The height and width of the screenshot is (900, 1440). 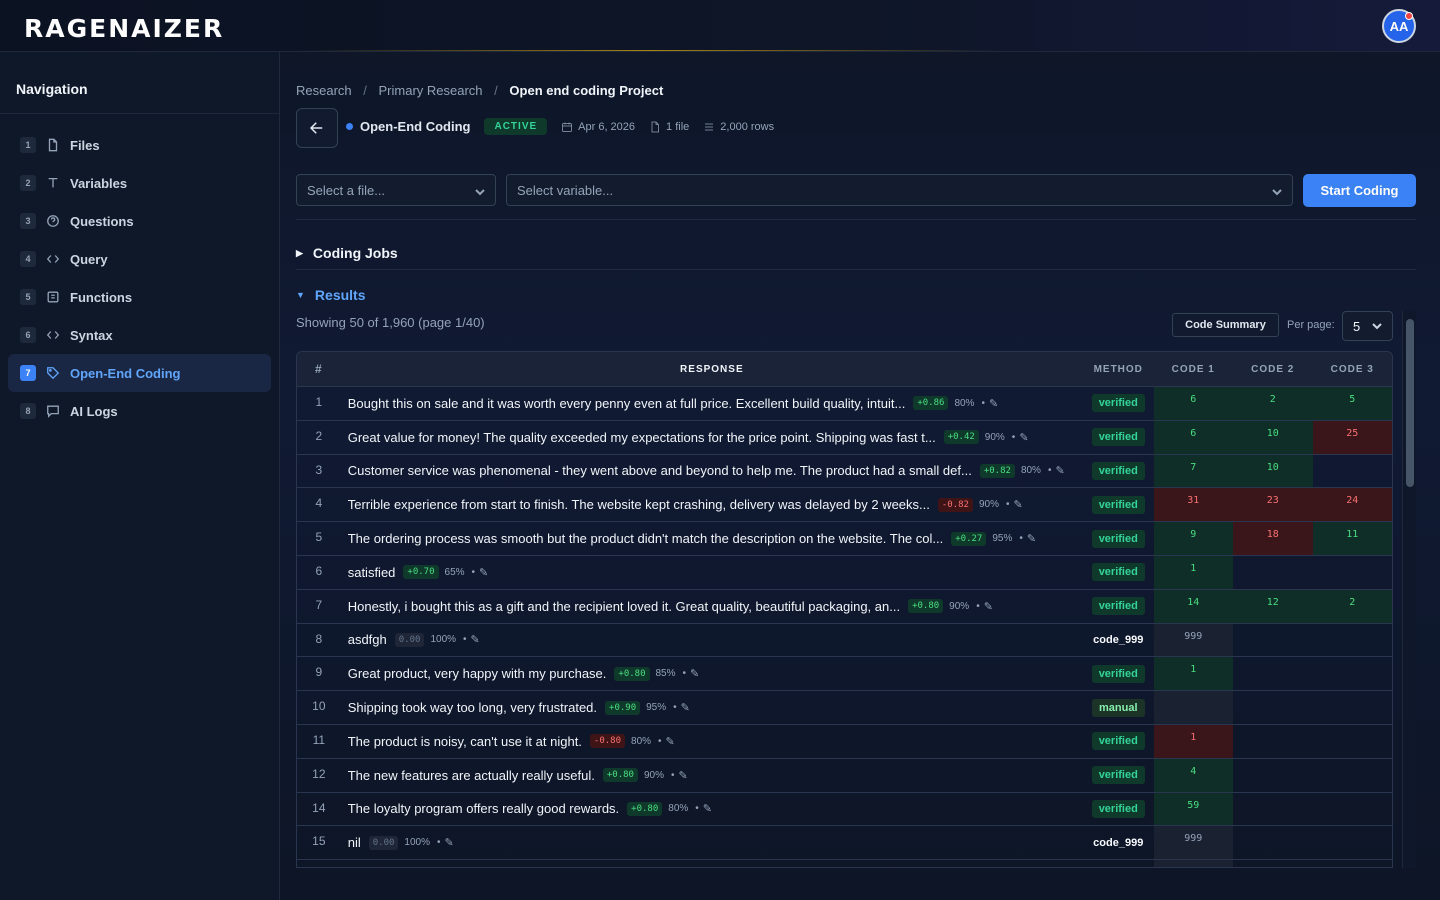 What do you see at coordinates (324, 90) in the screenshot?
I see `breadcrumb-research: Research` at bounding box center [324, 90].